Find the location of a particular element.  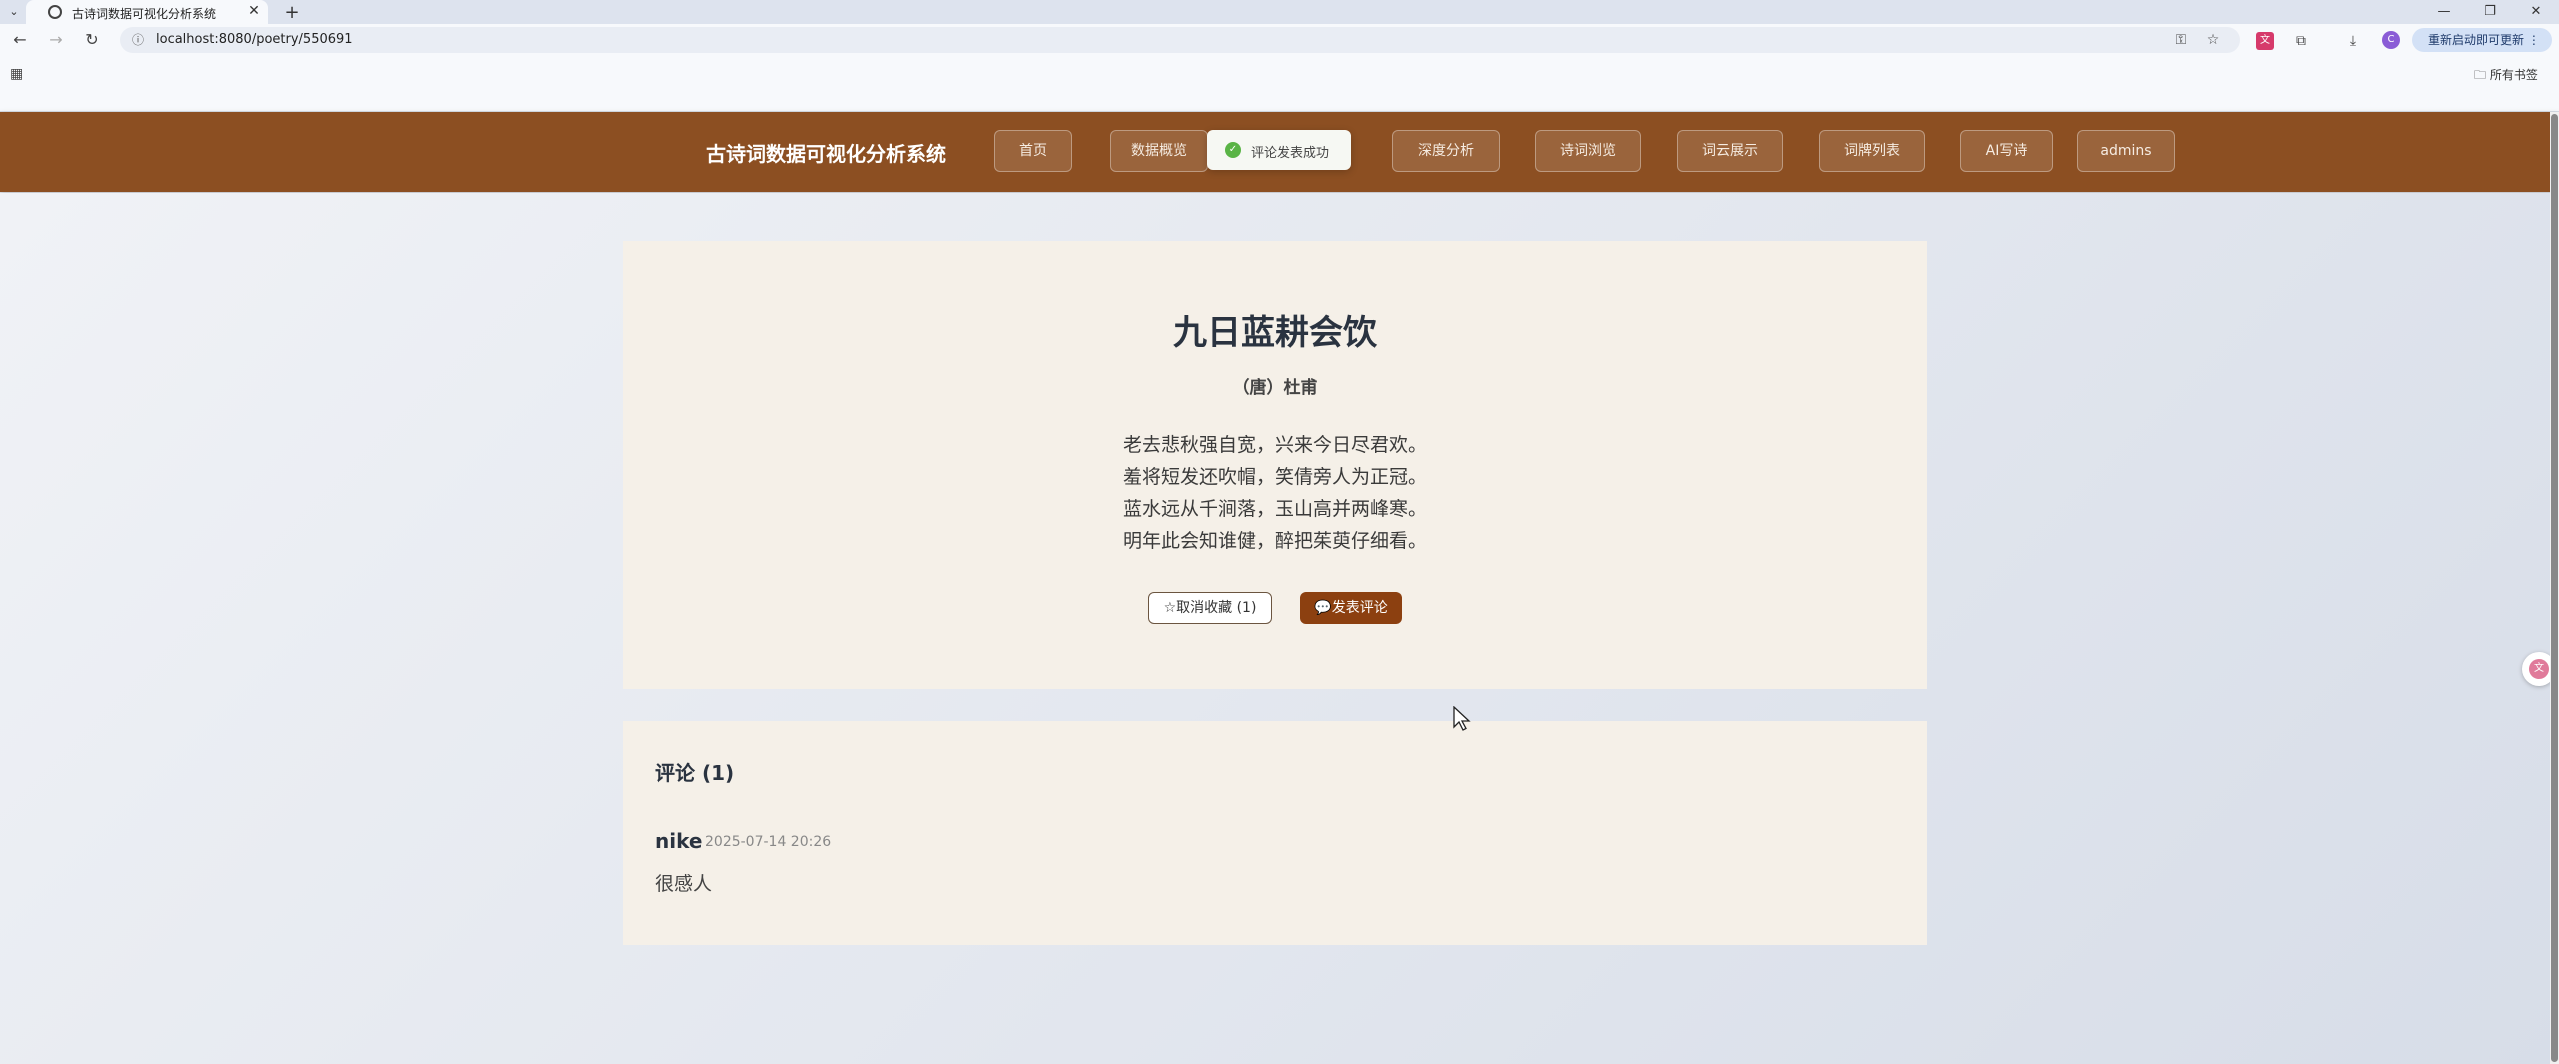

poem-title: 九日蓝耕会饮 is located at coordinates (1275, 333).